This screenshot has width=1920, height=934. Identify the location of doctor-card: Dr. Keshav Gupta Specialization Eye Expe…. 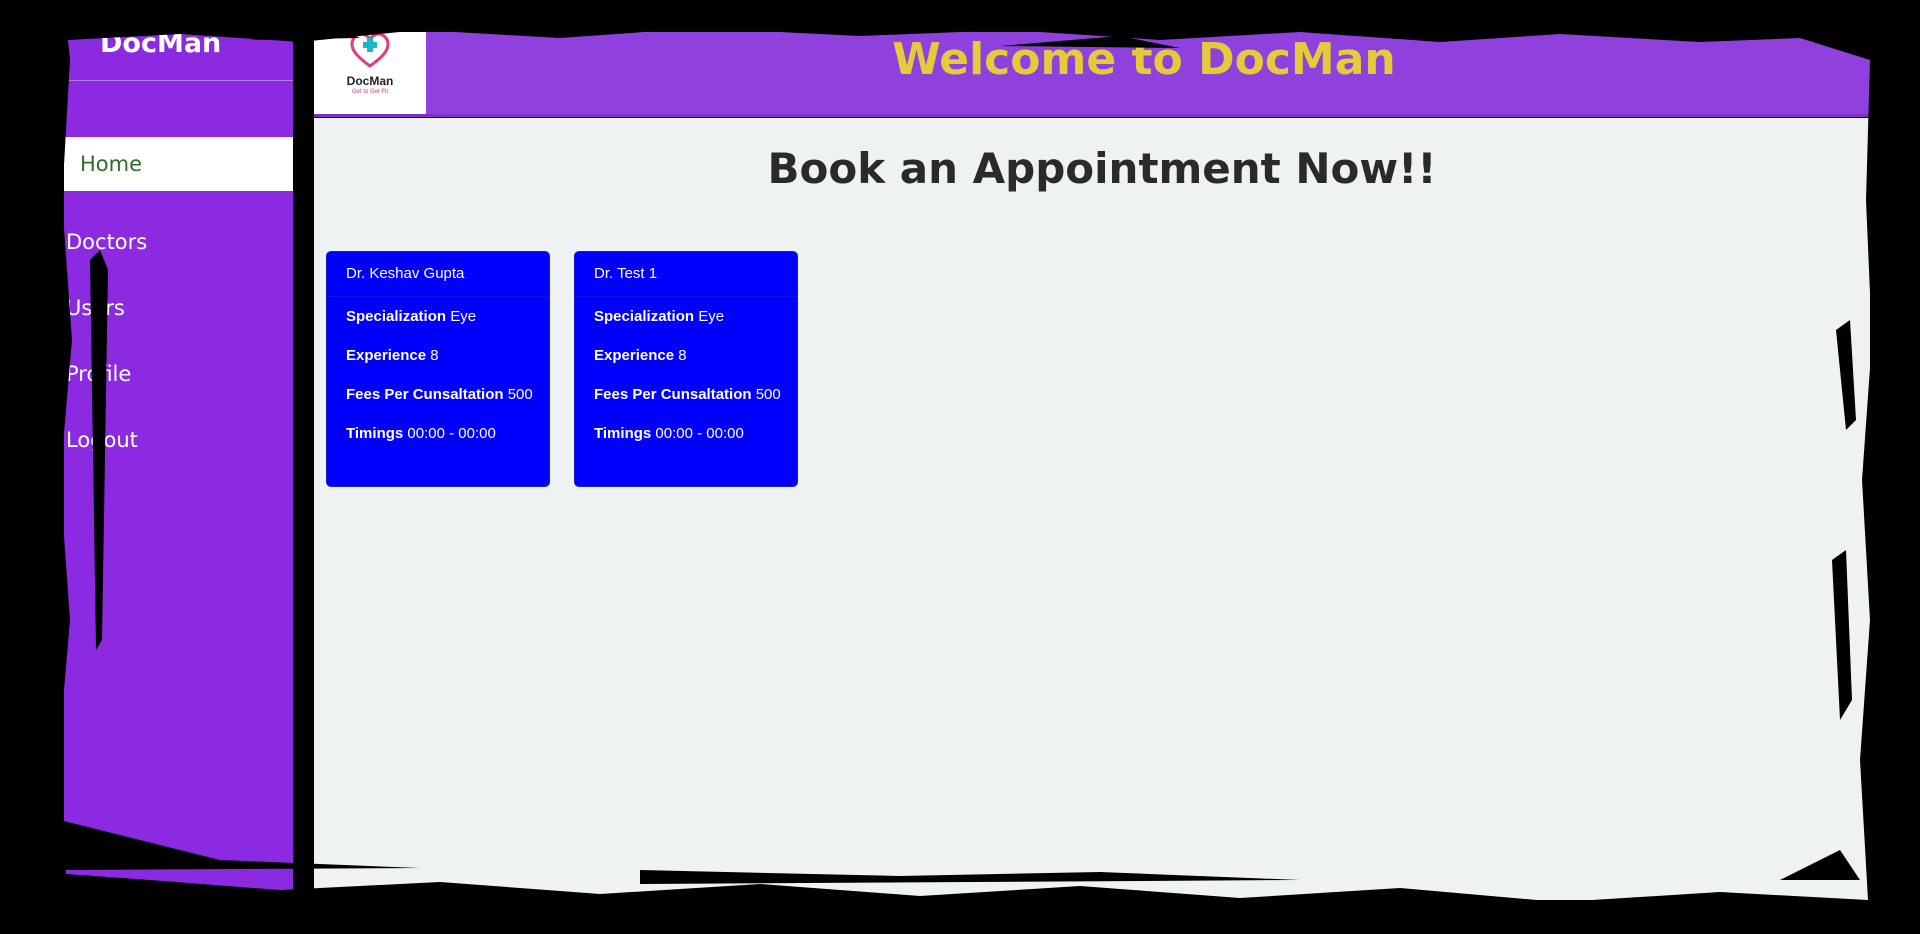
(438, 369).